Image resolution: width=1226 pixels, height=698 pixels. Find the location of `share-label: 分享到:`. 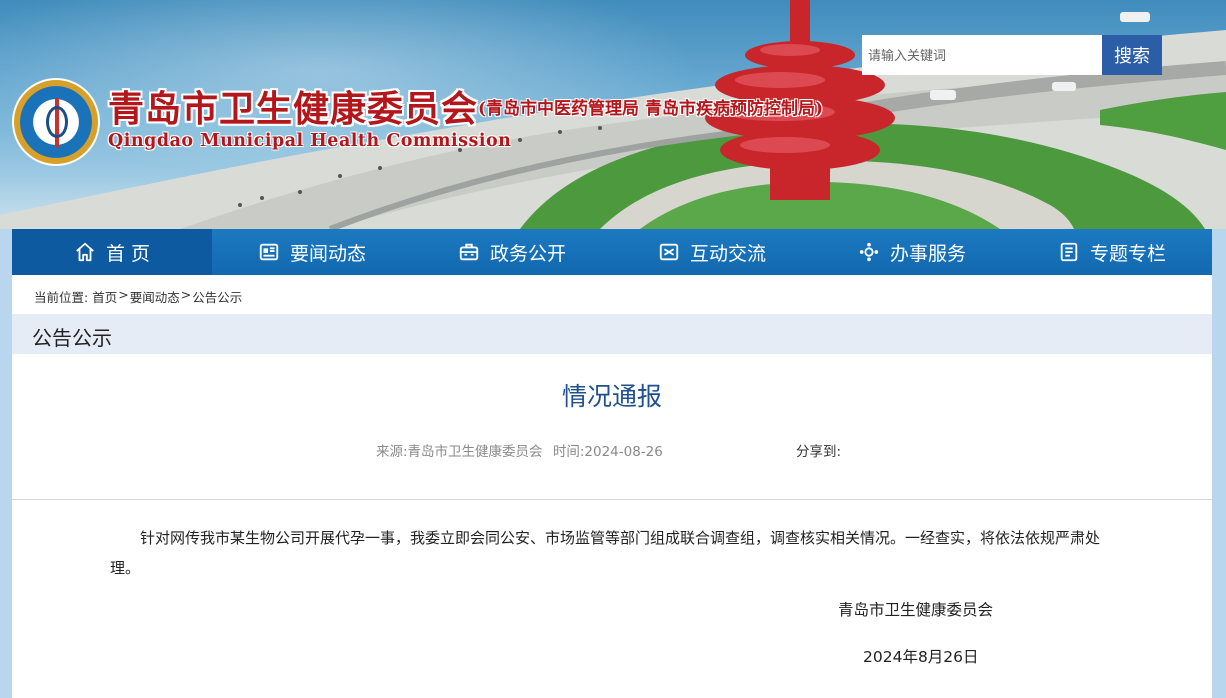

share-label: 分享到: is located at coordinates (819, 452).